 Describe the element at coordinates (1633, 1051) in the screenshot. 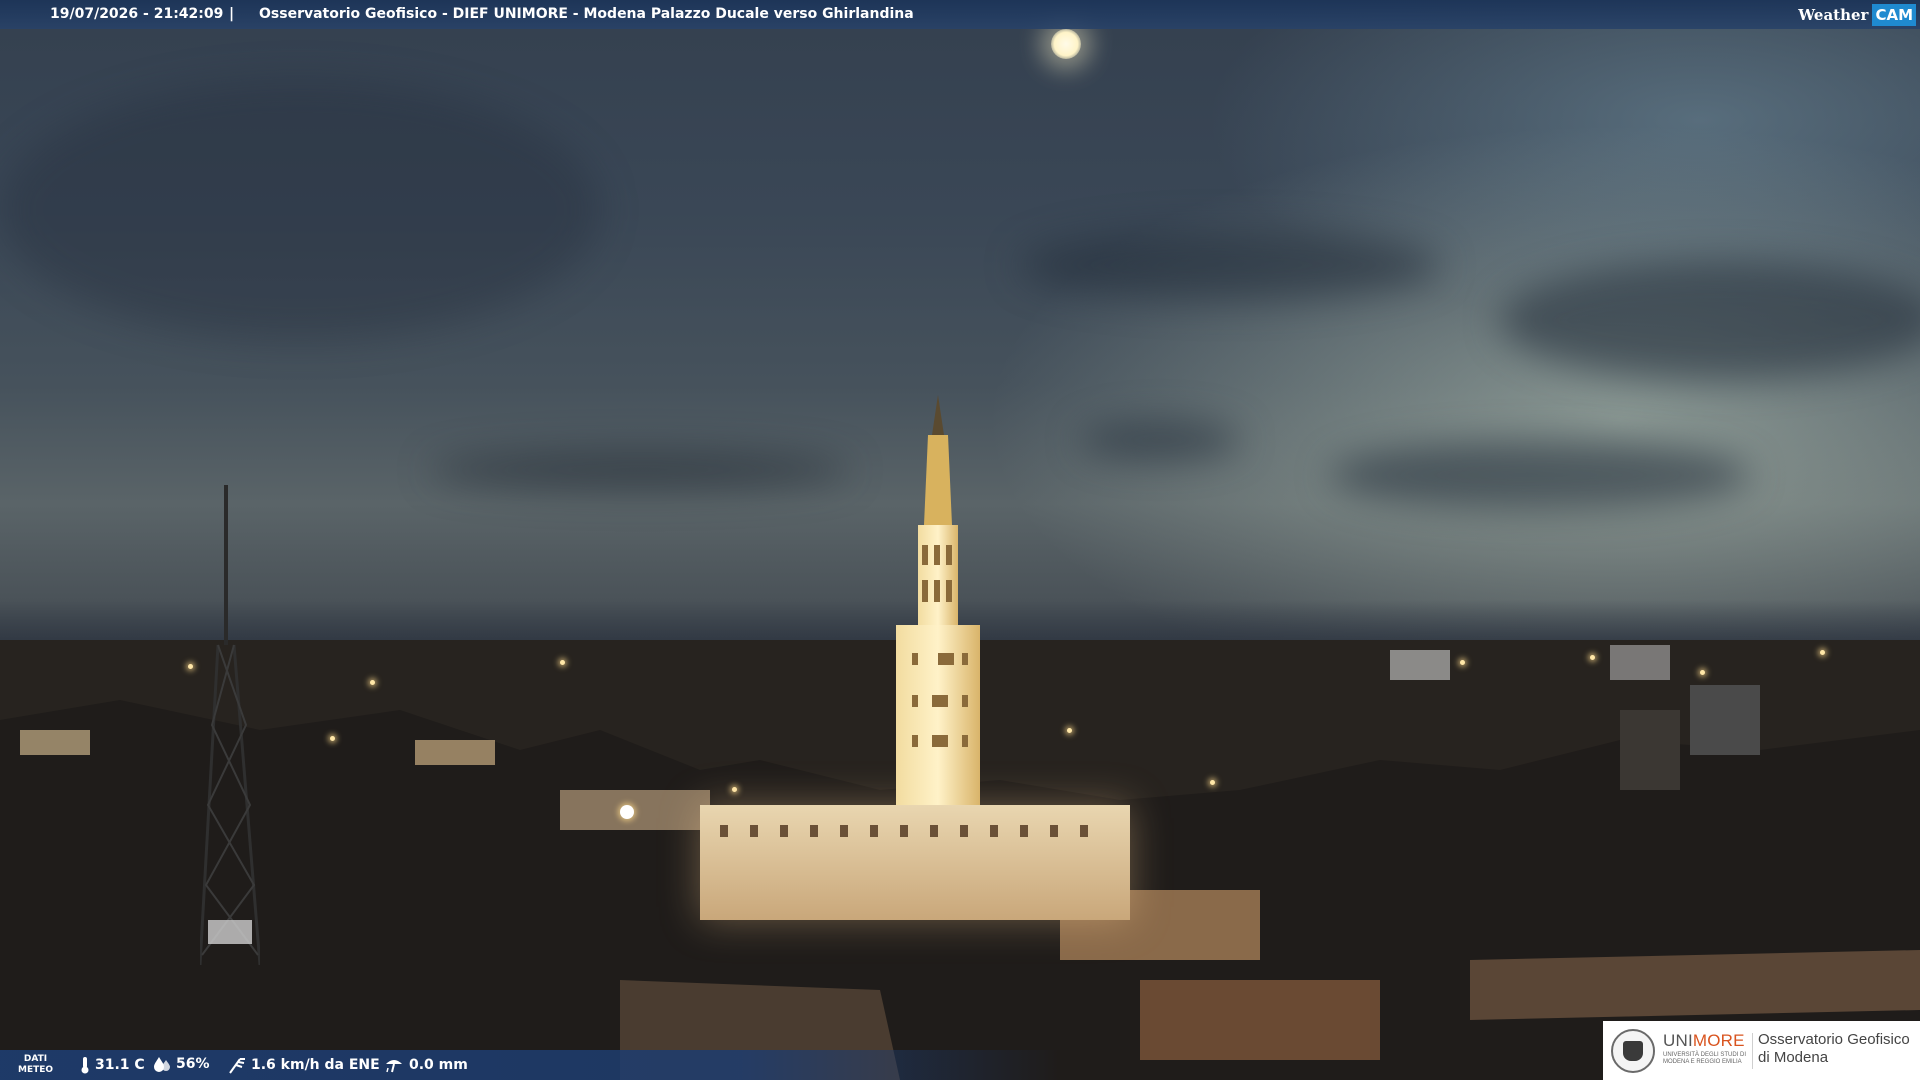

I see `university-seal-icon` at that location.